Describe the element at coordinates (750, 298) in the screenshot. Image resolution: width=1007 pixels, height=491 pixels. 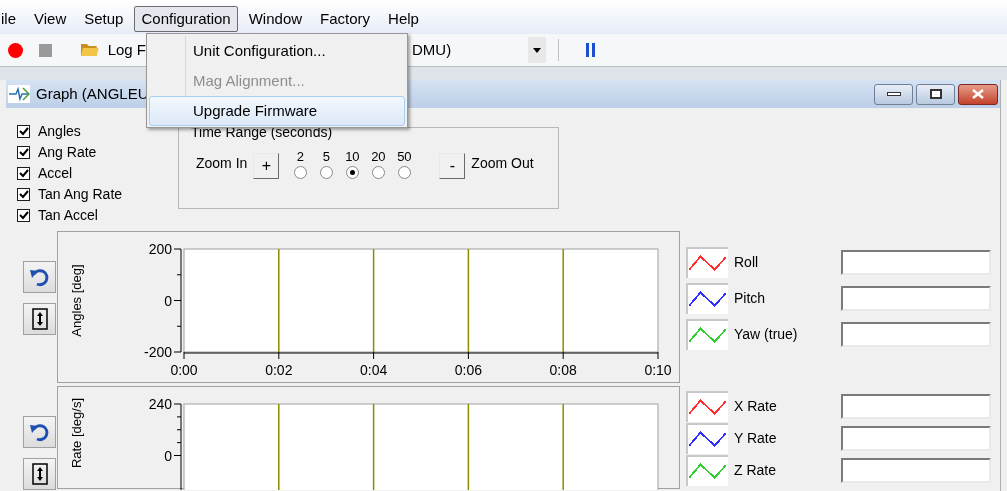
I see `legend-label: Pitch` at that location.